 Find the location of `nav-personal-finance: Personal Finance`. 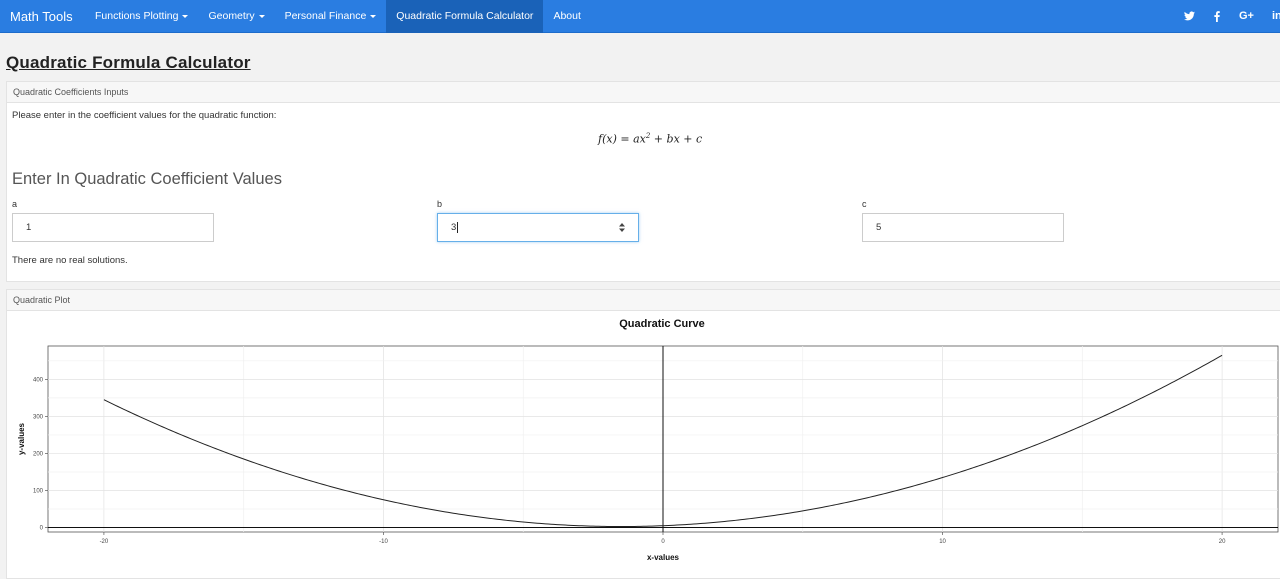

nav-personal-finance: Personal Finance is located at coordinates (331, 16).